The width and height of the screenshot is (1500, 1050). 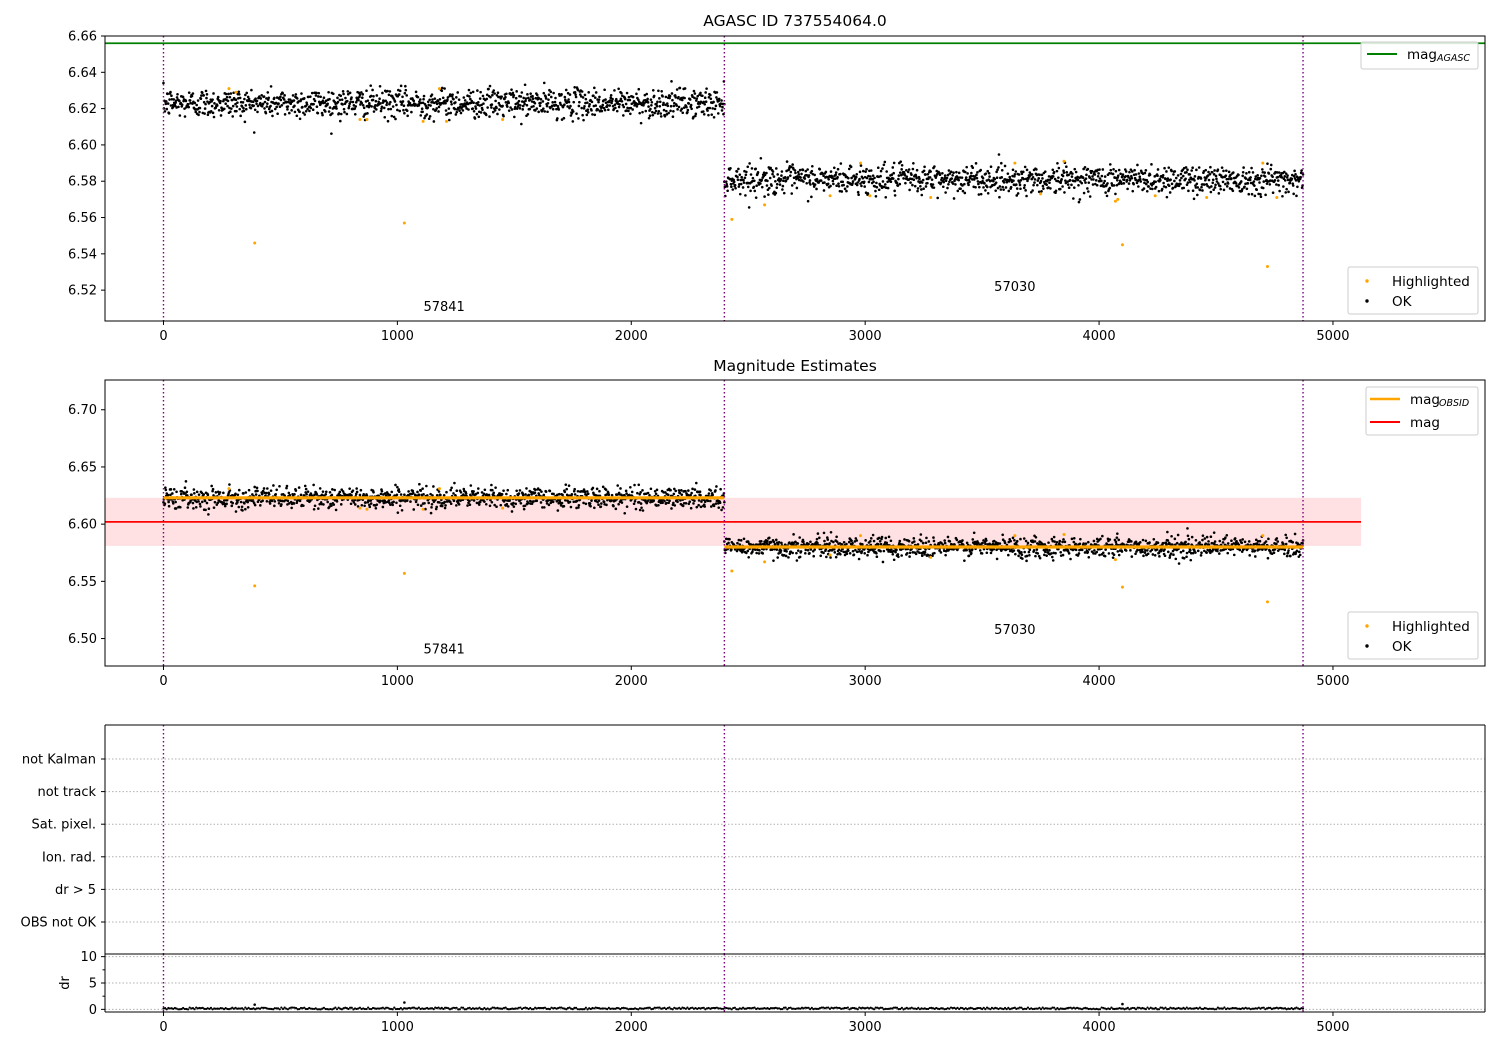 What do you see at coordinates (1014, 630) in the screenshot?
I see `obsid-label: 57030` at bounding box center [1014, 630].